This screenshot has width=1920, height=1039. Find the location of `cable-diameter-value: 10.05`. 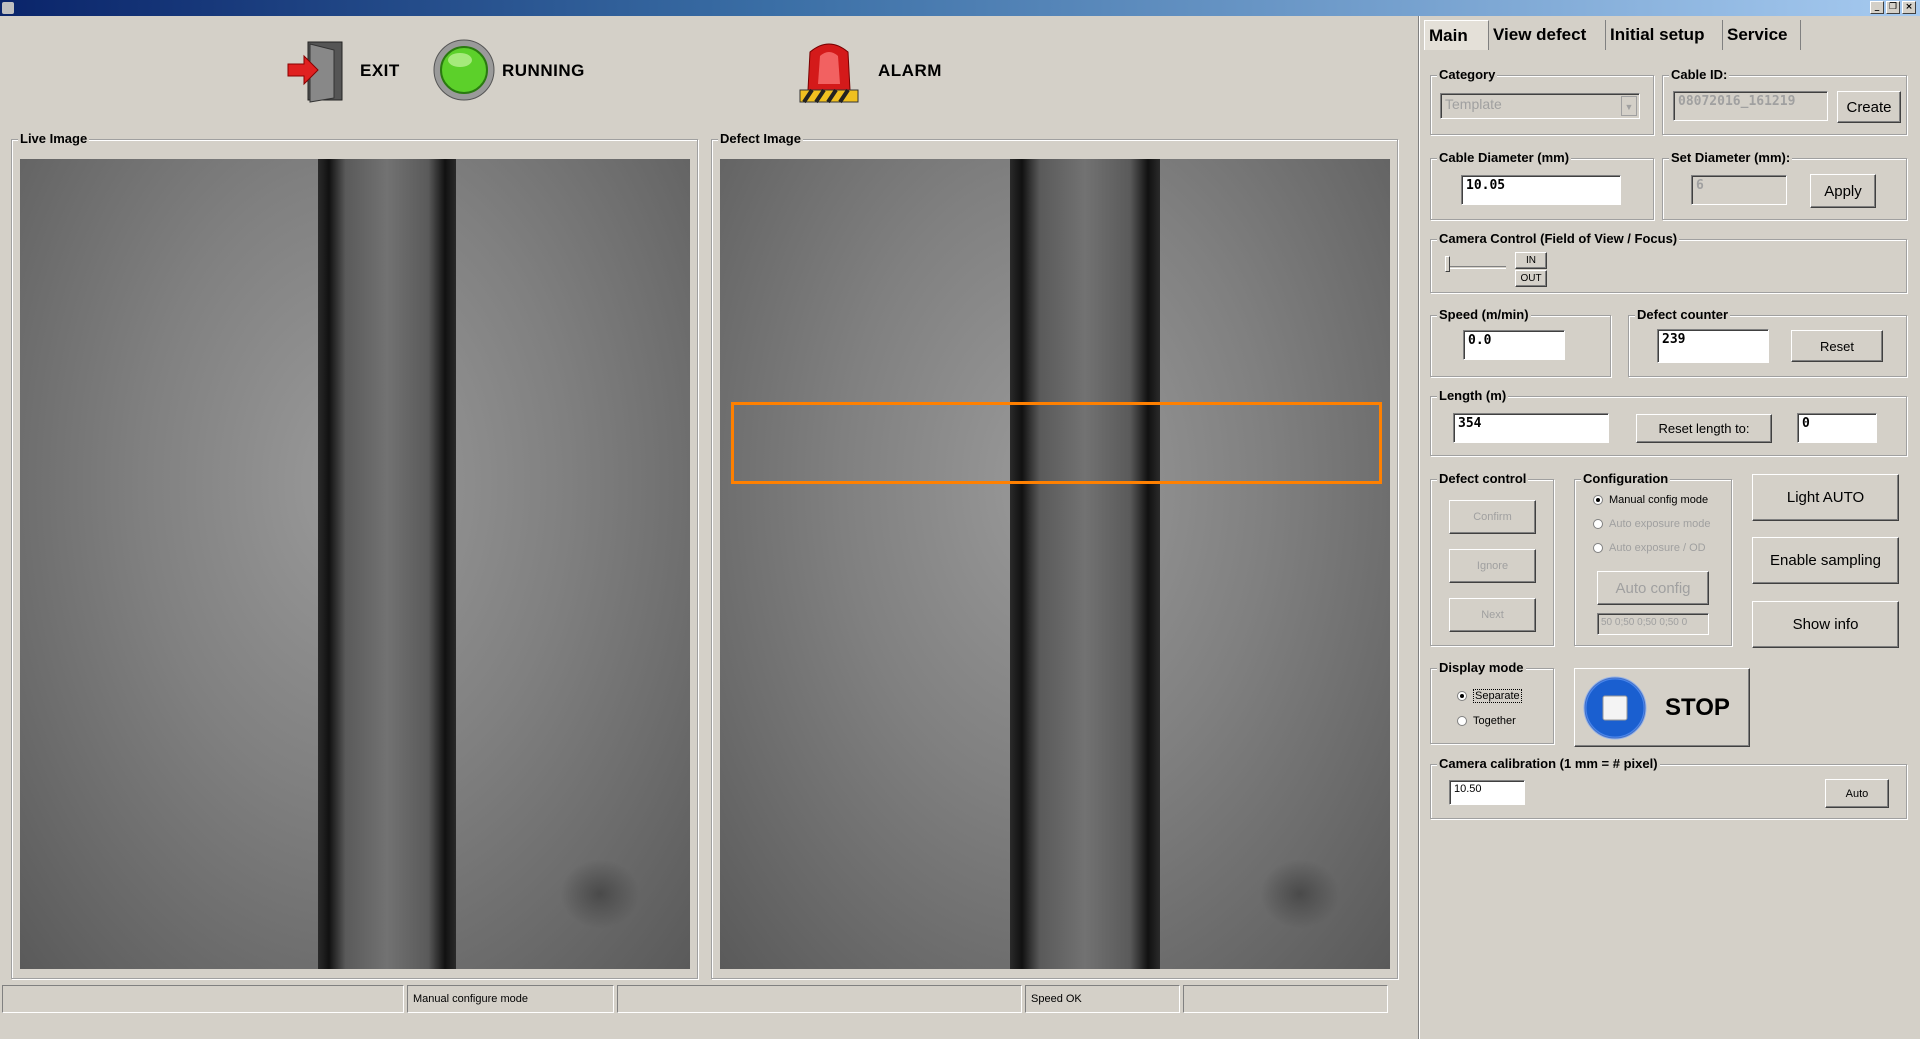

cable-diameter-value: 10.05 is located at coordinates (1486, 185).